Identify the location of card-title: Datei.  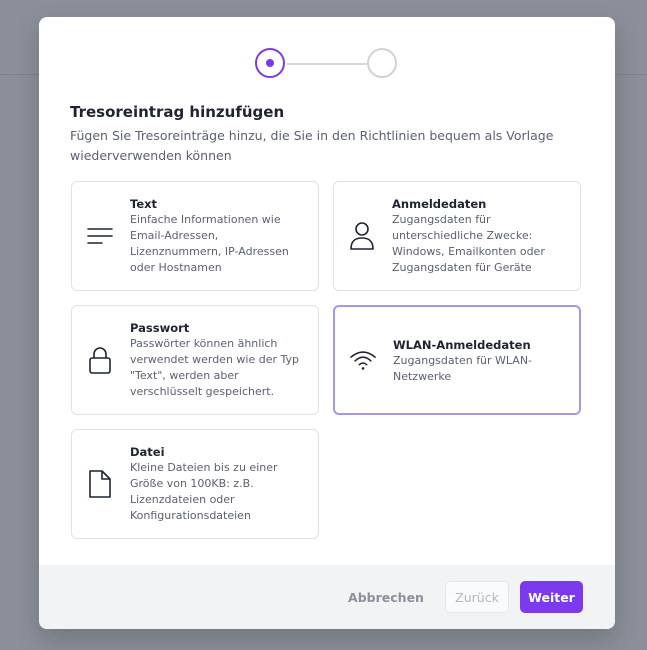
(147, 452).